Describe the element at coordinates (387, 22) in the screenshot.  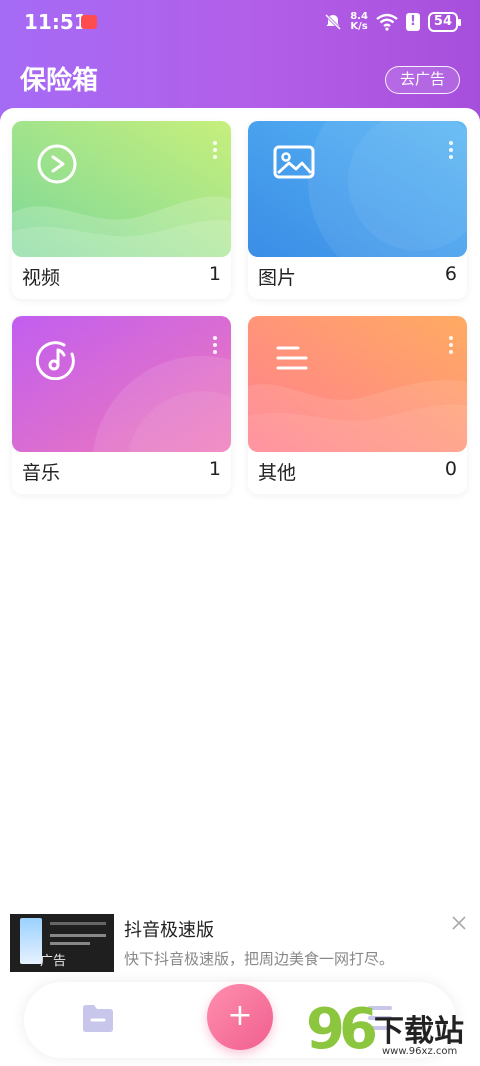
I see `wifi-icon` at that location.